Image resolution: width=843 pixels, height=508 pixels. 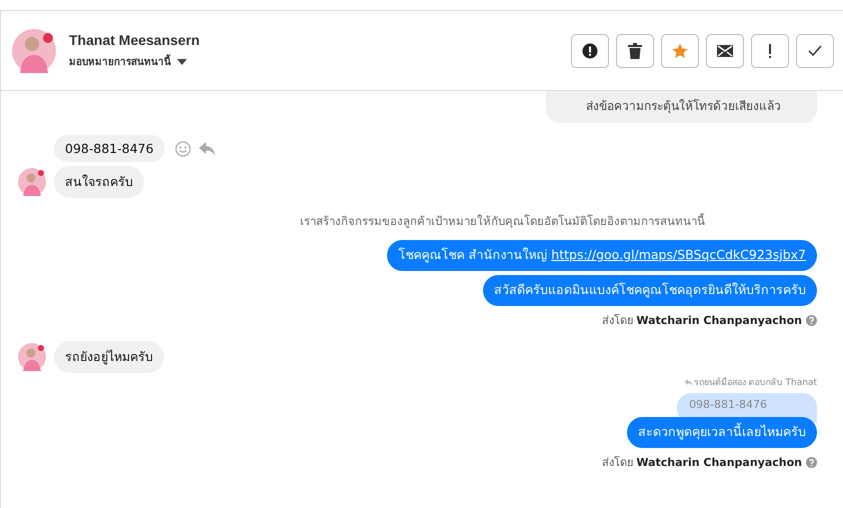 I want to click on exclamation-icon, so click(x=770, y=51).